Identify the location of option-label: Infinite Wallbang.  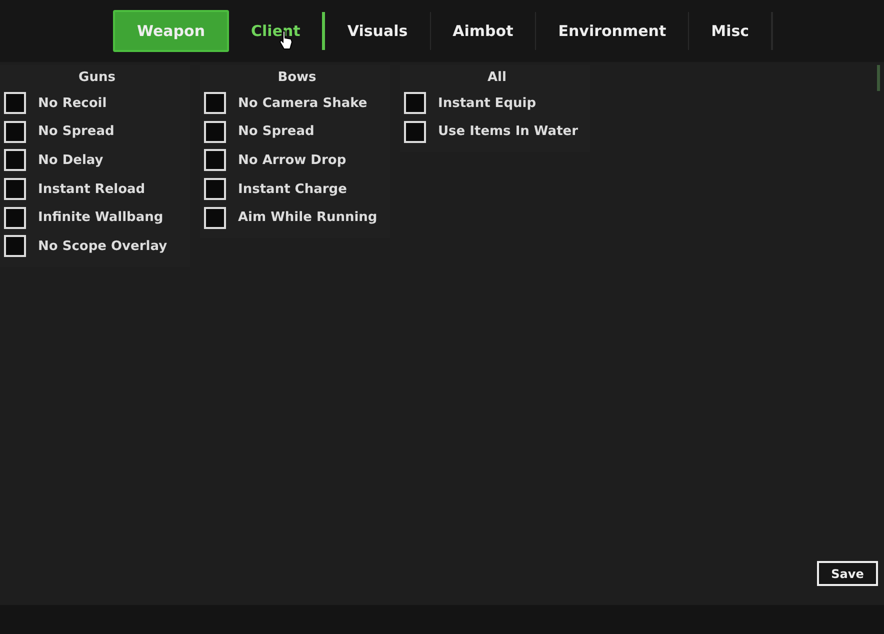
(101, 218).